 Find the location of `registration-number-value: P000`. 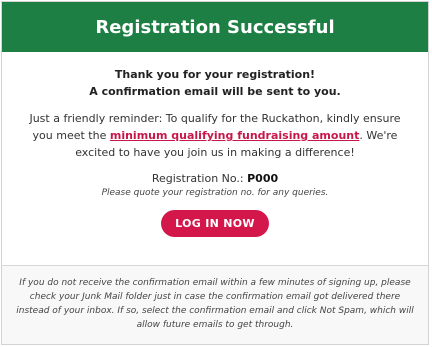

registration-number-value: P000 is located at coordinates (263, 179).